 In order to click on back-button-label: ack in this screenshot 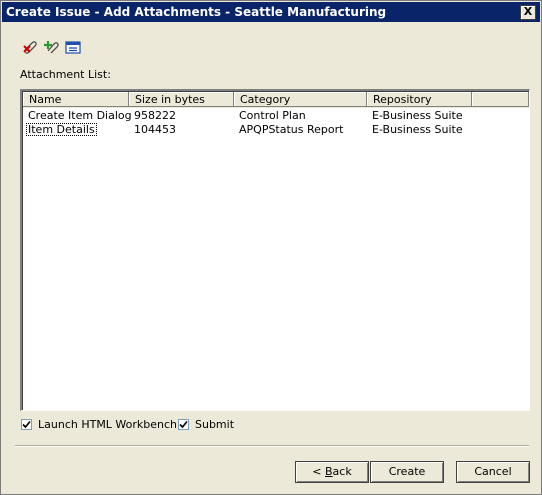, I will do `click(342, 471)`.